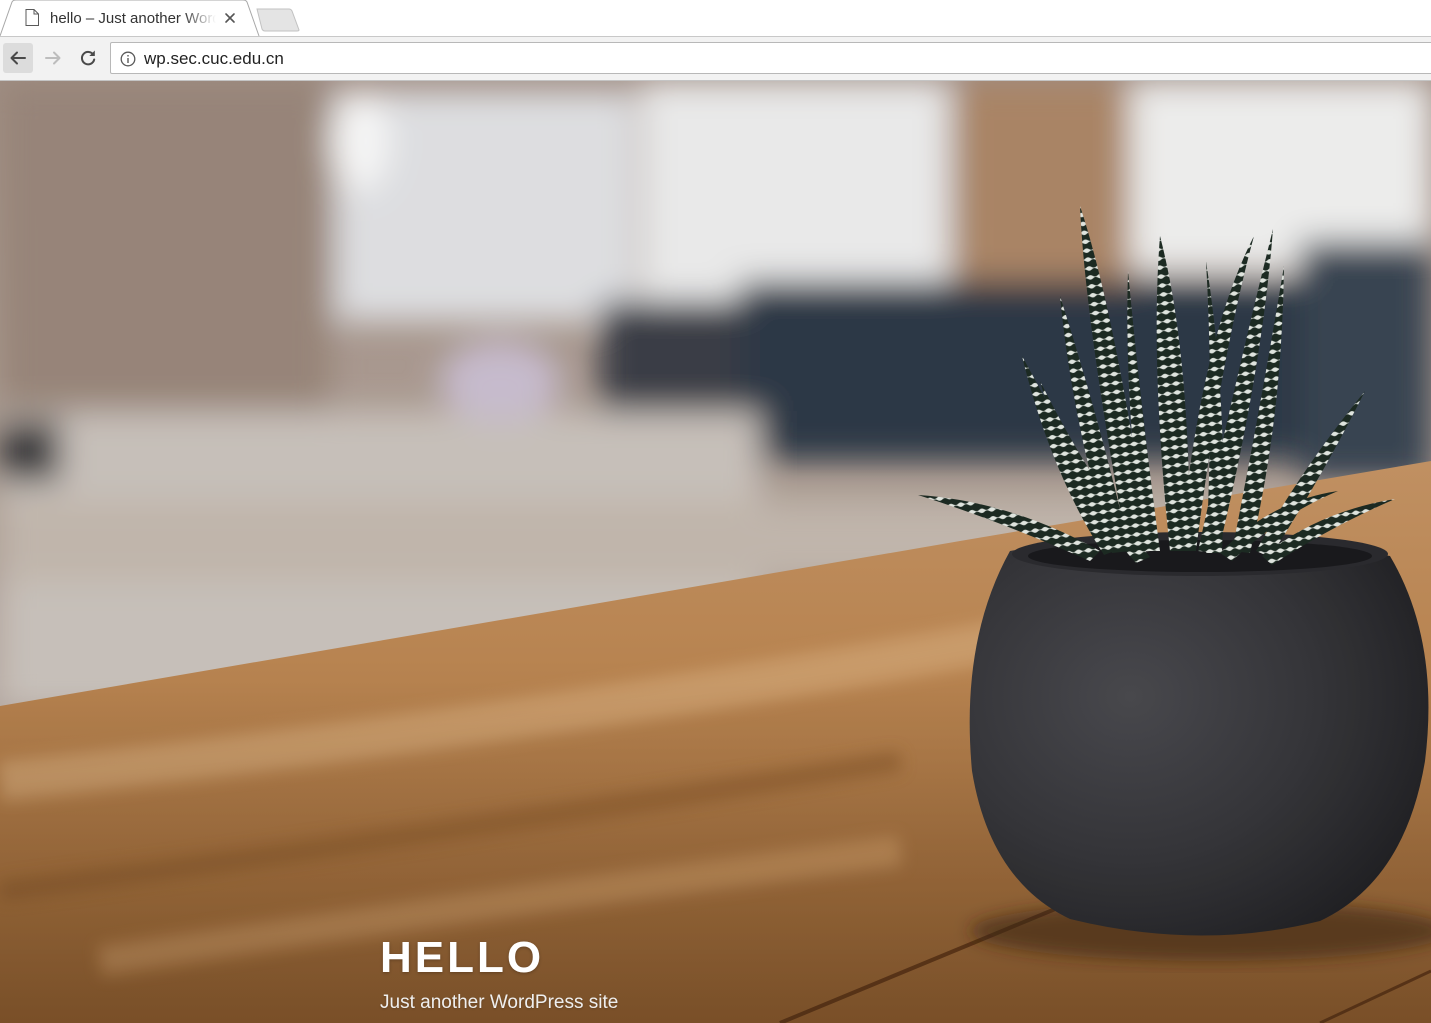 The height and width of the screenshot is (1023, 1431). What do you see at coordinates (499, 1002) in the screenshot?
I see `site-description: Just another WordPress site` at bounding box center [499, 1002].